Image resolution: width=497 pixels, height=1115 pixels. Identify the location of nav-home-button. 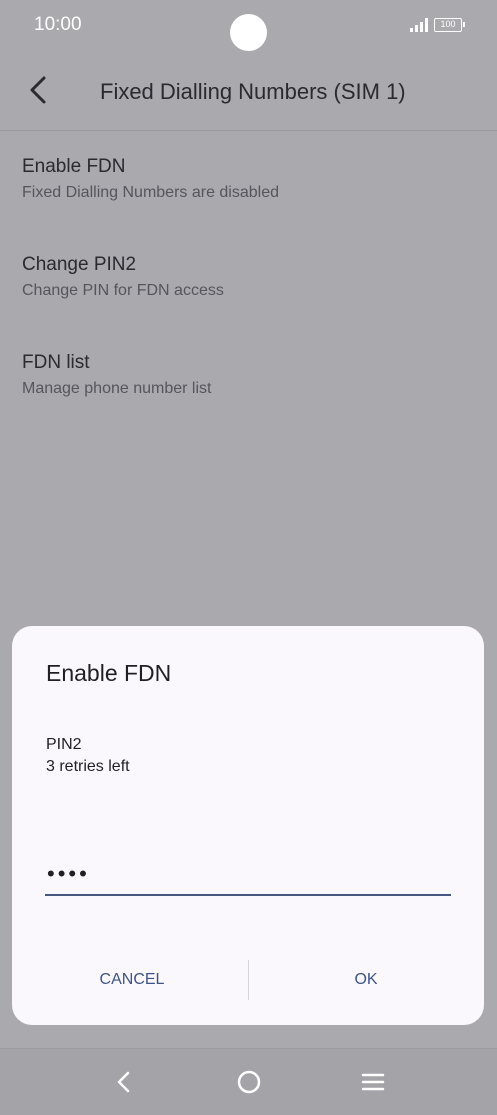
(249, 1082).